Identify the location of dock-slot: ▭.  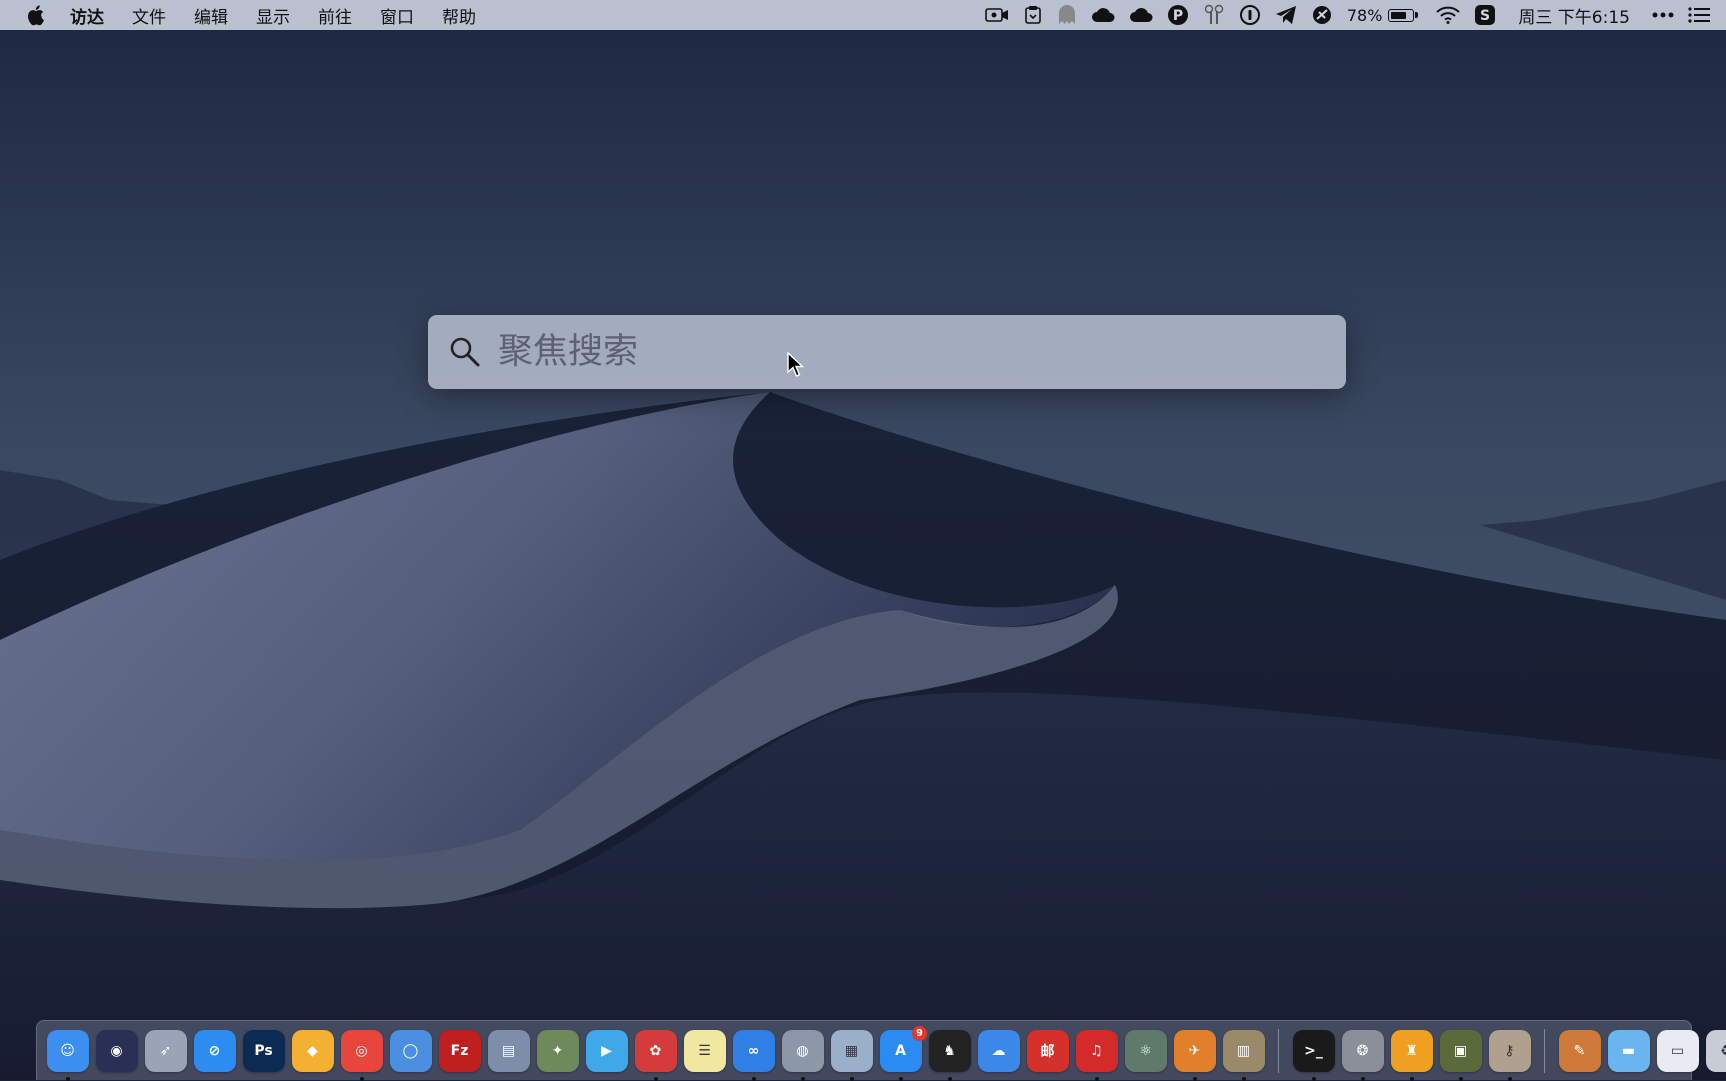
(1677, 1051).